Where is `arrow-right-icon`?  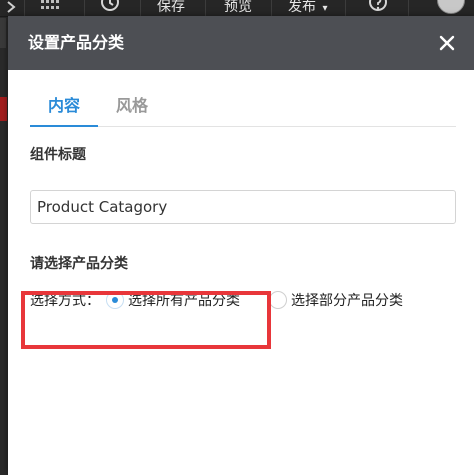 arrow-right-icon is located at coordinates (11, 8).